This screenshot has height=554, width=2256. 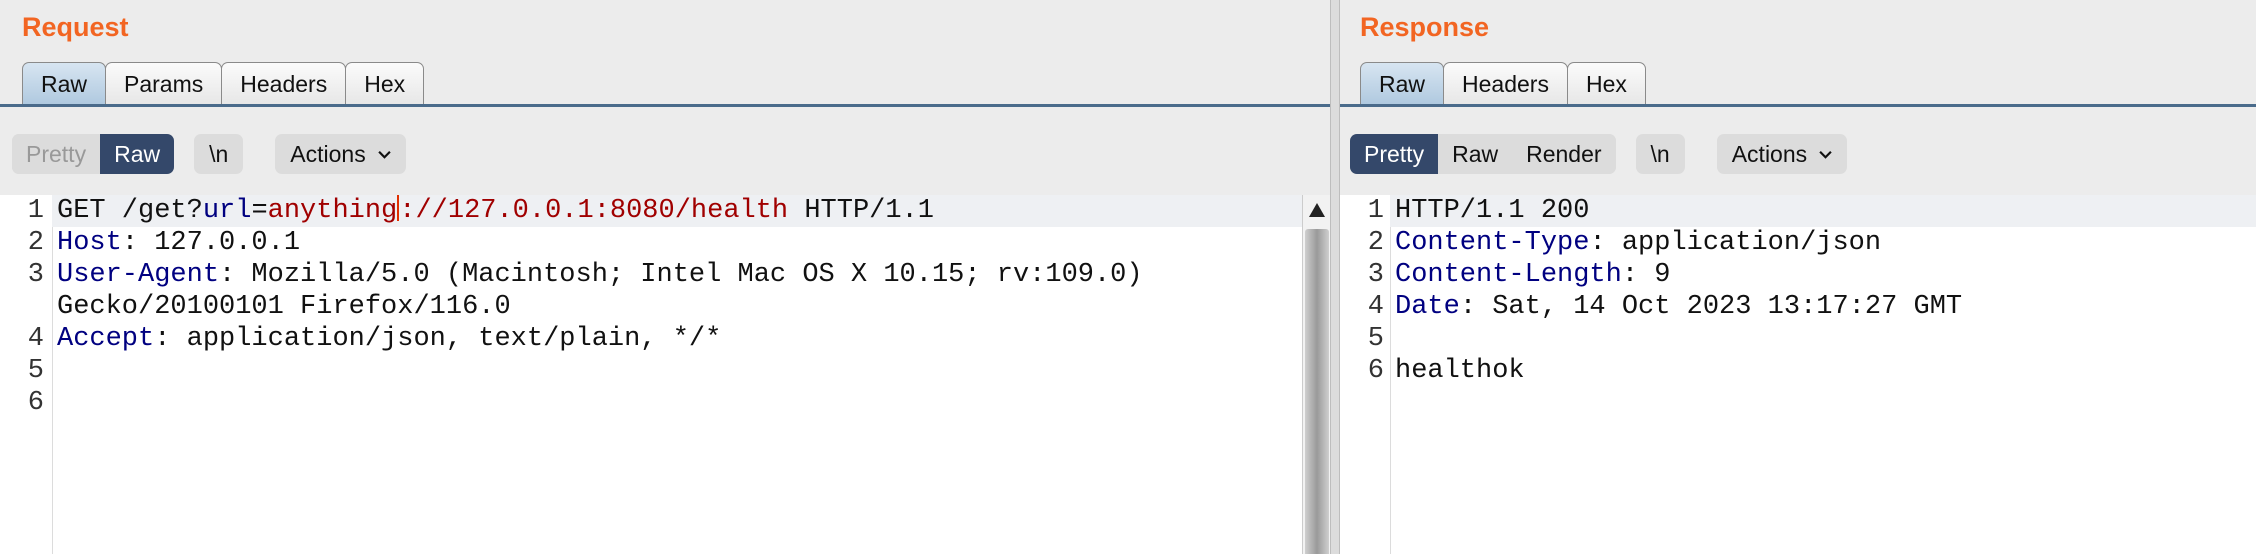 I want to click on request-line-3-wrap: Gecko/20100101 Firefox/116.0, so click(x=284, y=307).